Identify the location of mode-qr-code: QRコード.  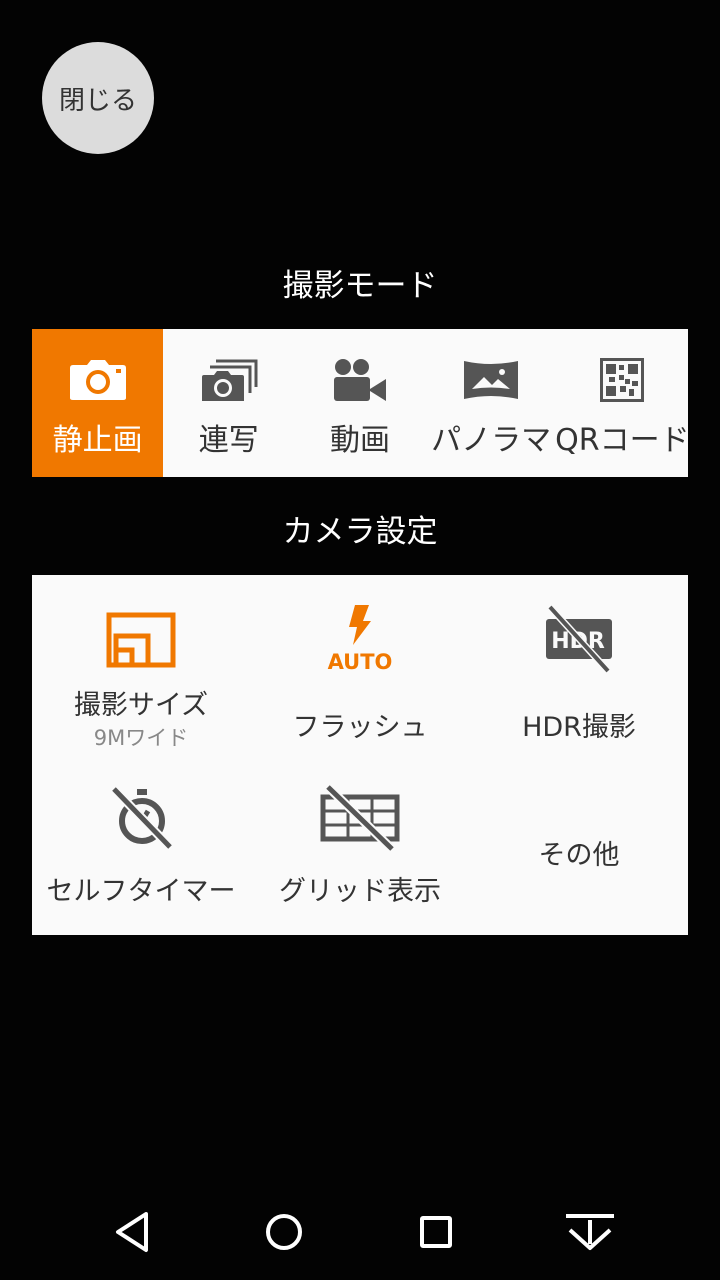
(622, 403).